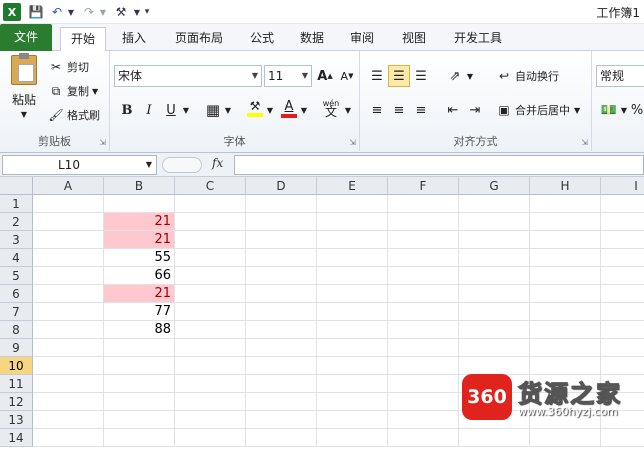 Image resolution: width=644 pixels, height=450 pixels. What do you see at coordinates (210, 204) in the screenshot?
I see `cell-c1` at bounding box center [210, 204].